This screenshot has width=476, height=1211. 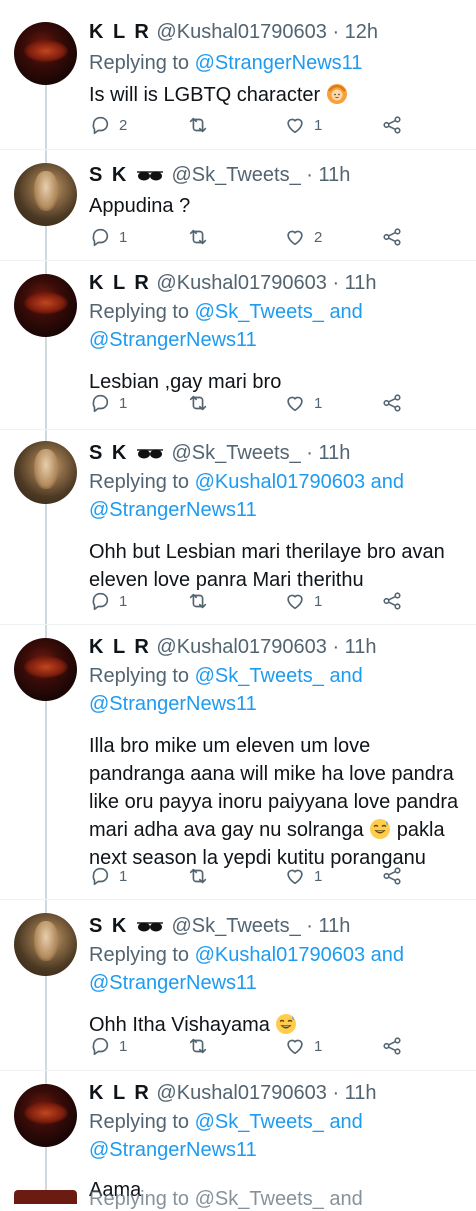 I want to click on tweet-header: K L R @Kushal01790603 · 11h, so click(x=276, y=283).